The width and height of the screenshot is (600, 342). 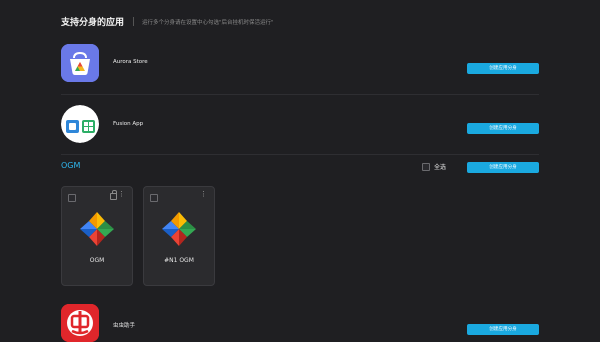 I want to click on select-all: 全选, so click(x=434, y=166).